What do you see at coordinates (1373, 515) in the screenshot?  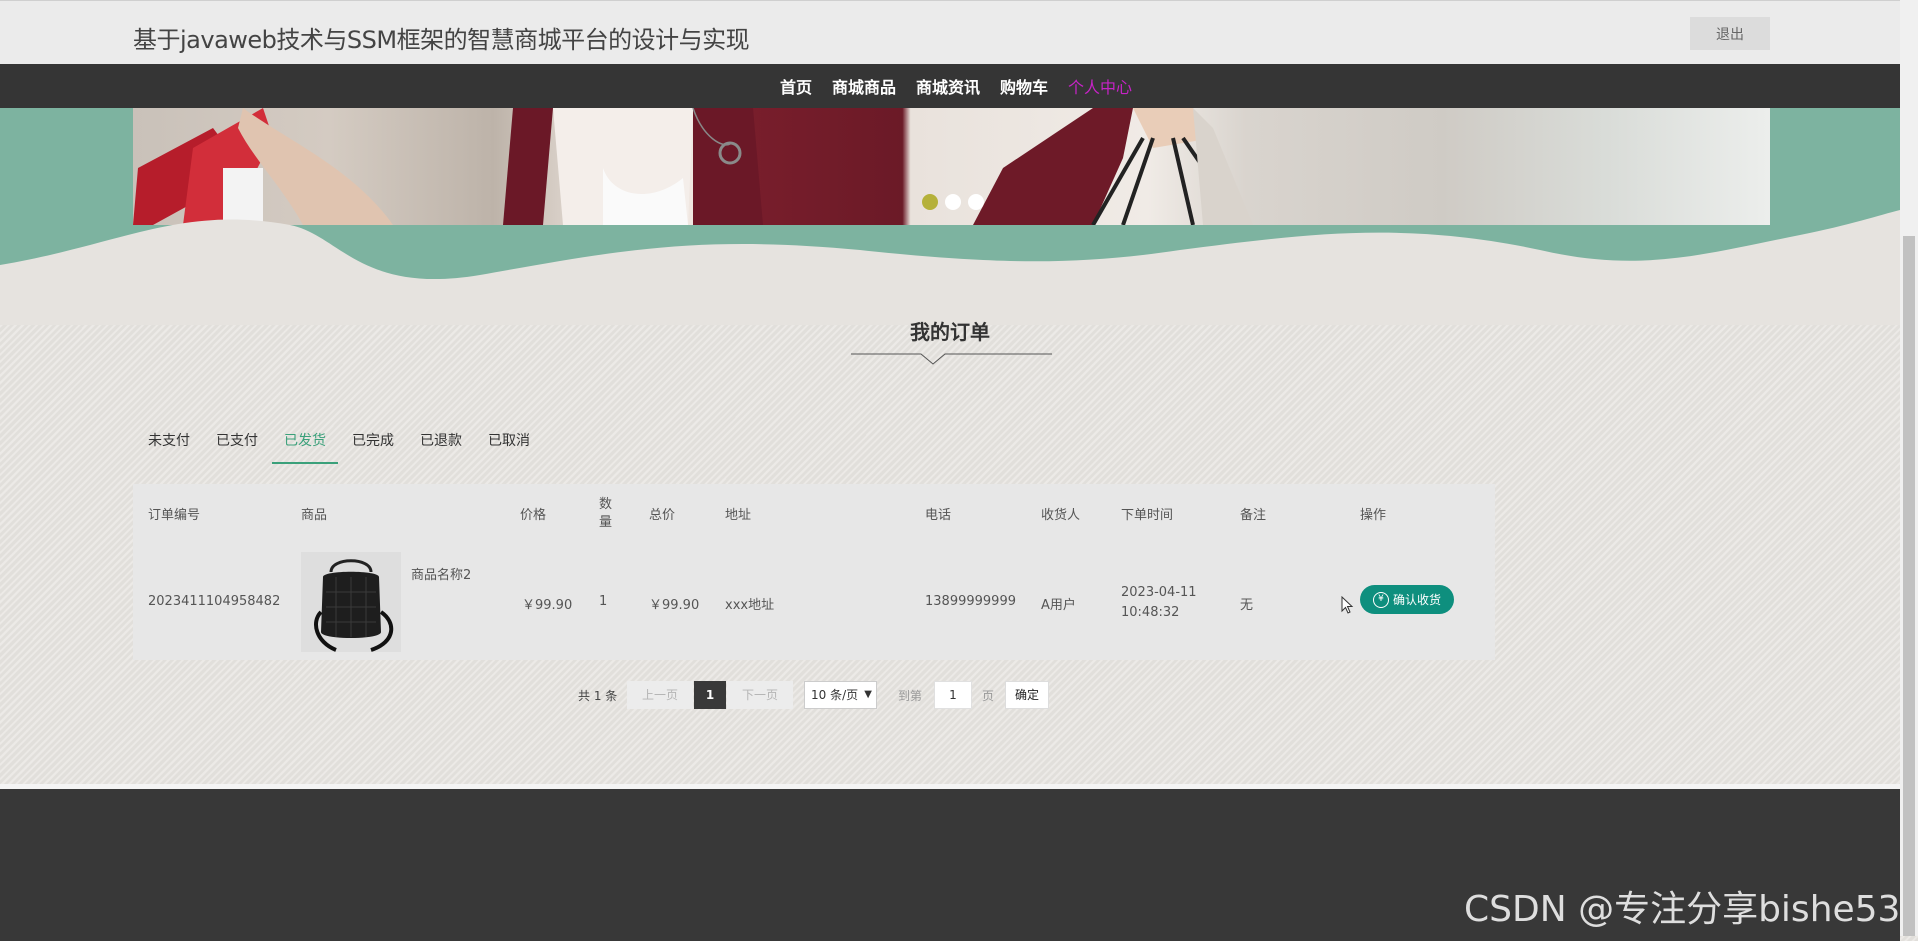 I see `column-header-action: 操作` at bounding box center [1373, 515].